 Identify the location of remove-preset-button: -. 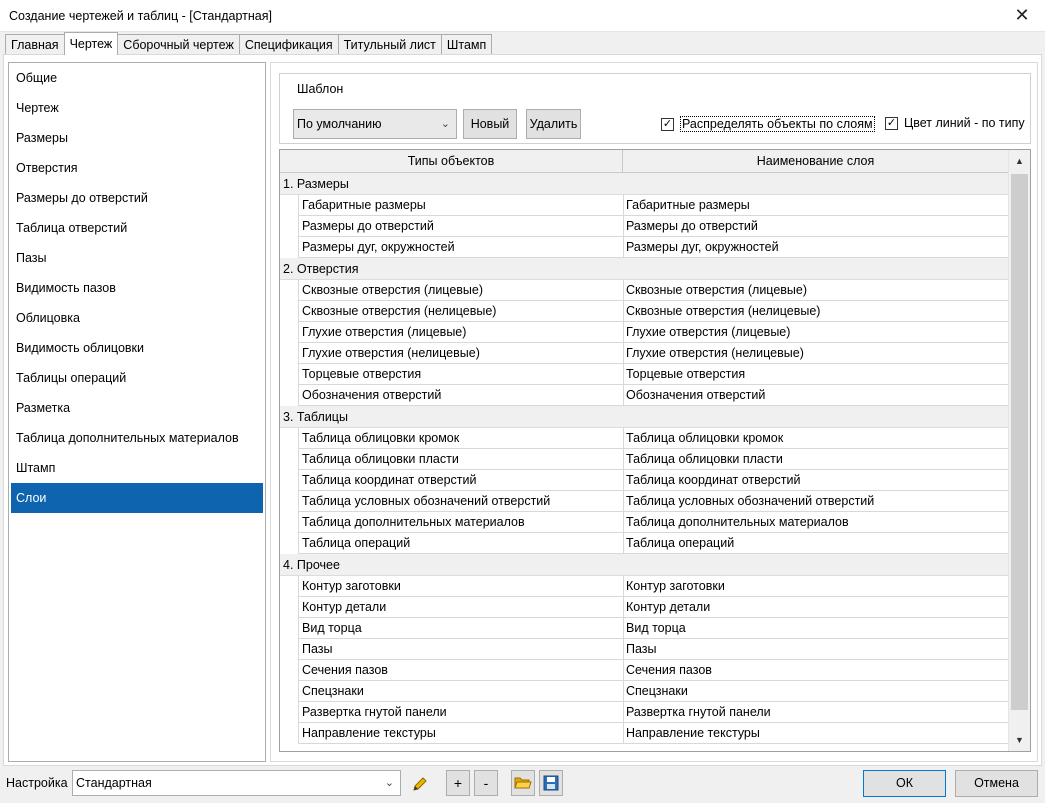
(486, 783).